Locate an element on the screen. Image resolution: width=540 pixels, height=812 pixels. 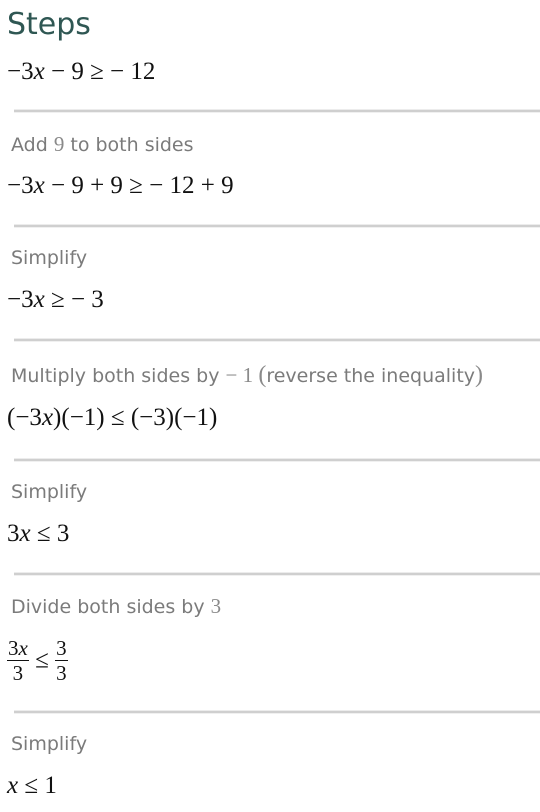
step-description: Add 9 to both sides is located at coordinates (102, 144).